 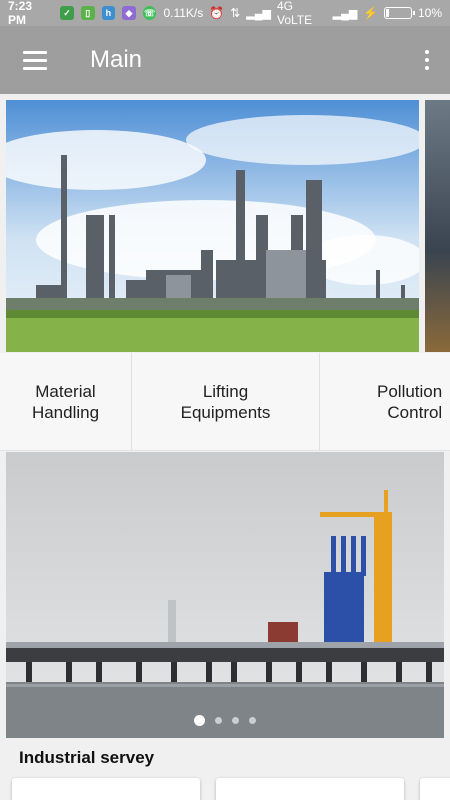 I want to click on data-transfer-icon: ⇅, so click(x=235, y=13).